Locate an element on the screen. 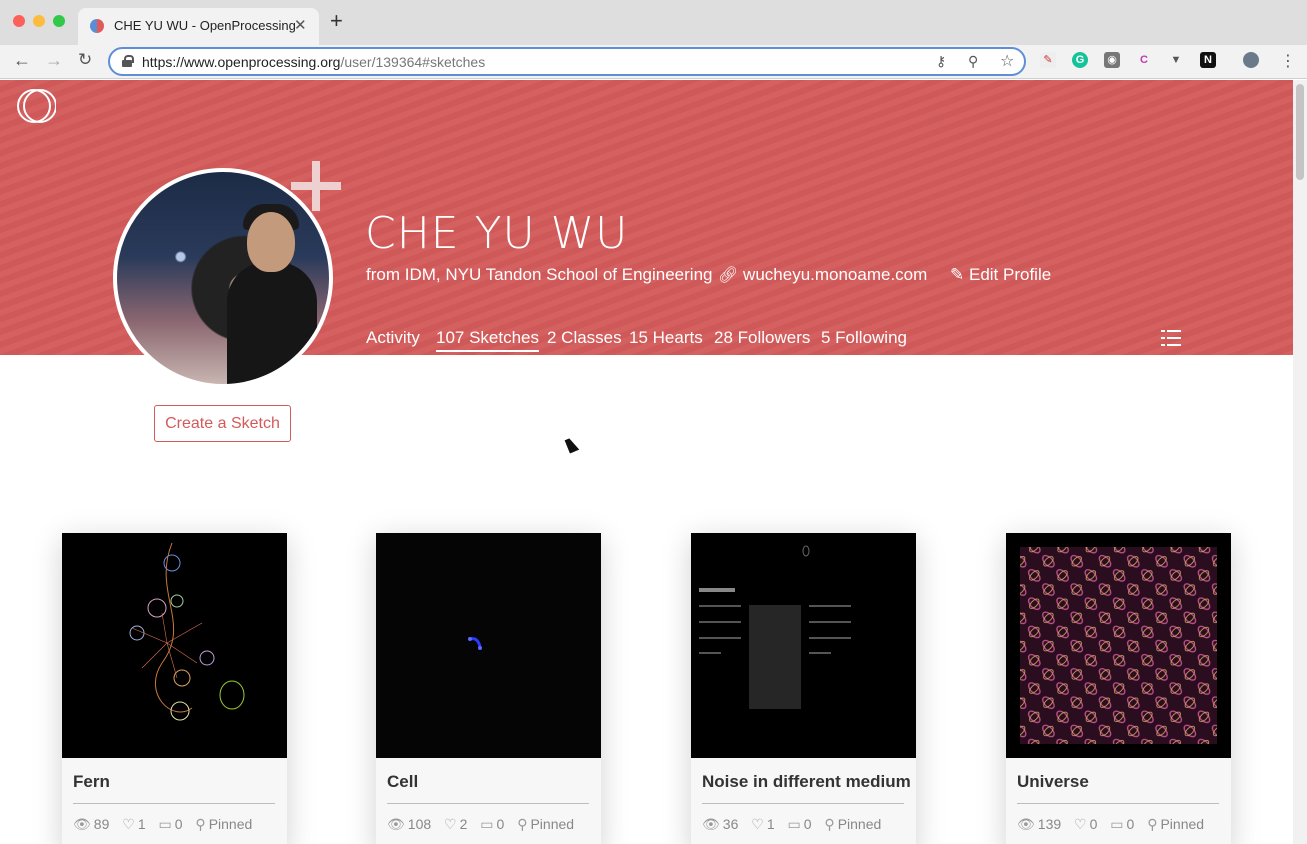  browser-tab: CHE YU WU - OpenProcessing ✕ is located at coordinates (198, 26).